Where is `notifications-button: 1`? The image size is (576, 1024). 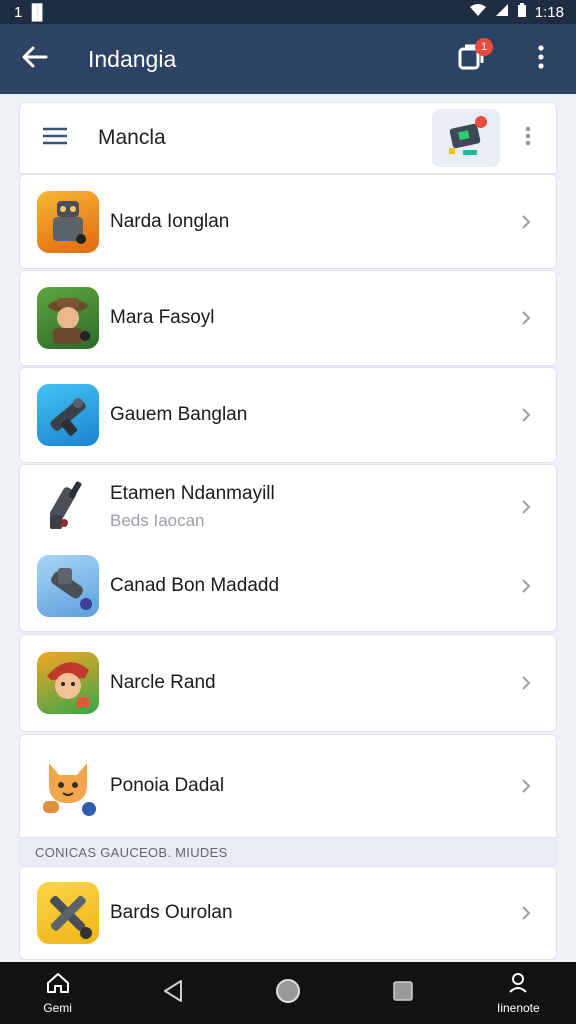 notifications-button: 1 is located at coordinates (471, 59).